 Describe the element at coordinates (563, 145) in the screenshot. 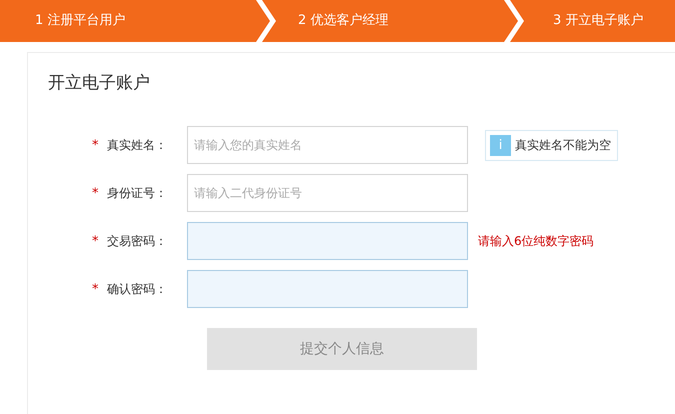

I see `hint-text: 真实姓名不能为空` at that location.